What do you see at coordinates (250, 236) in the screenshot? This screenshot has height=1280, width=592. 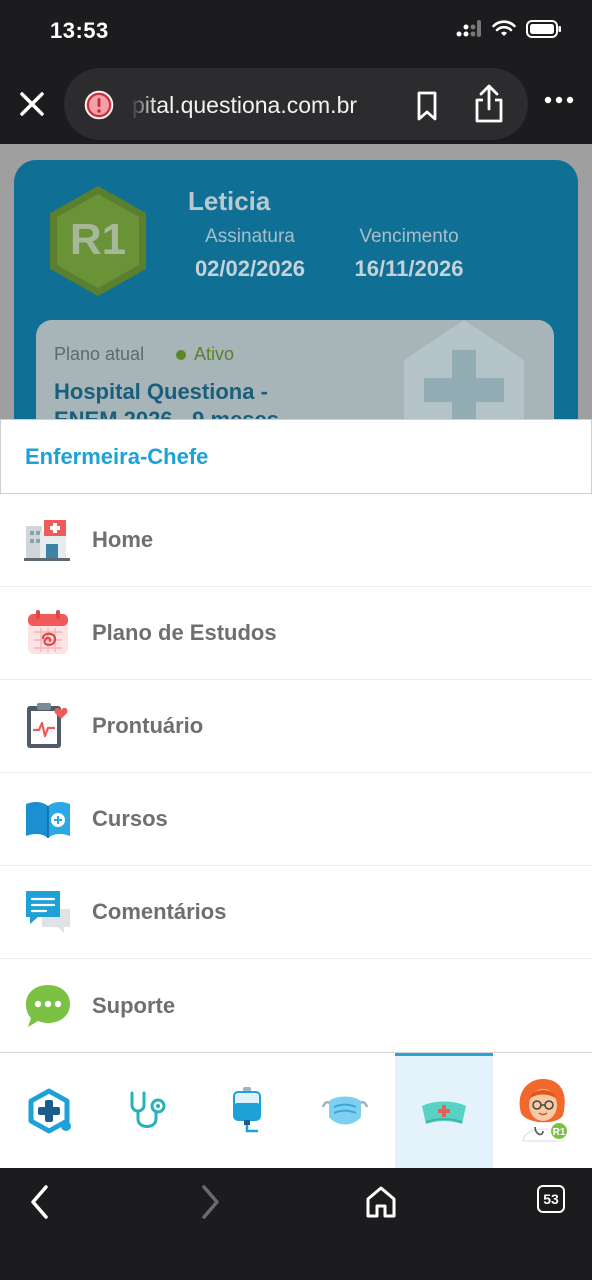 I see `subscription-label: Assinatura` at bounding box center [250, 236].